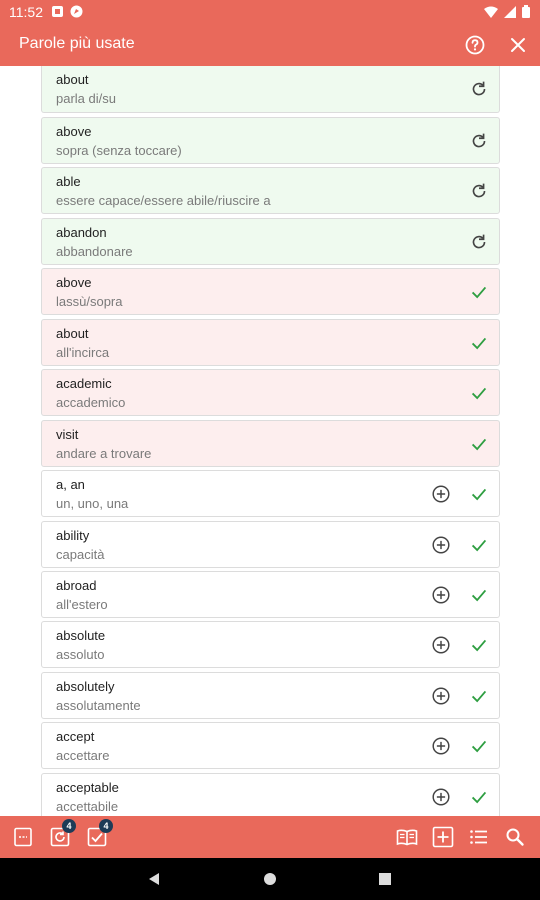  Describe the element at coordinates (510, 11) in the screenshot. I see `signal-icon` at that location.